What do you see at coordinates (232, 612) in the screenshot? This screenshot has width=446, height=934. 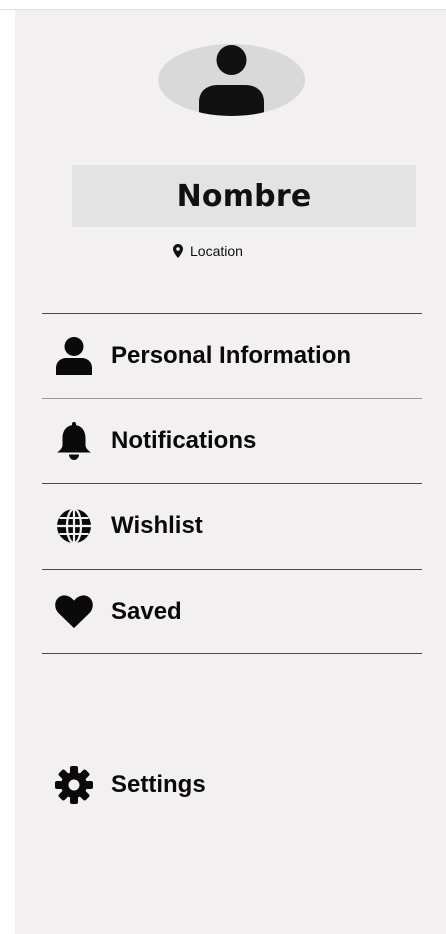 I see `menu-item-saved: Saved` at bounding box center [232, 612].